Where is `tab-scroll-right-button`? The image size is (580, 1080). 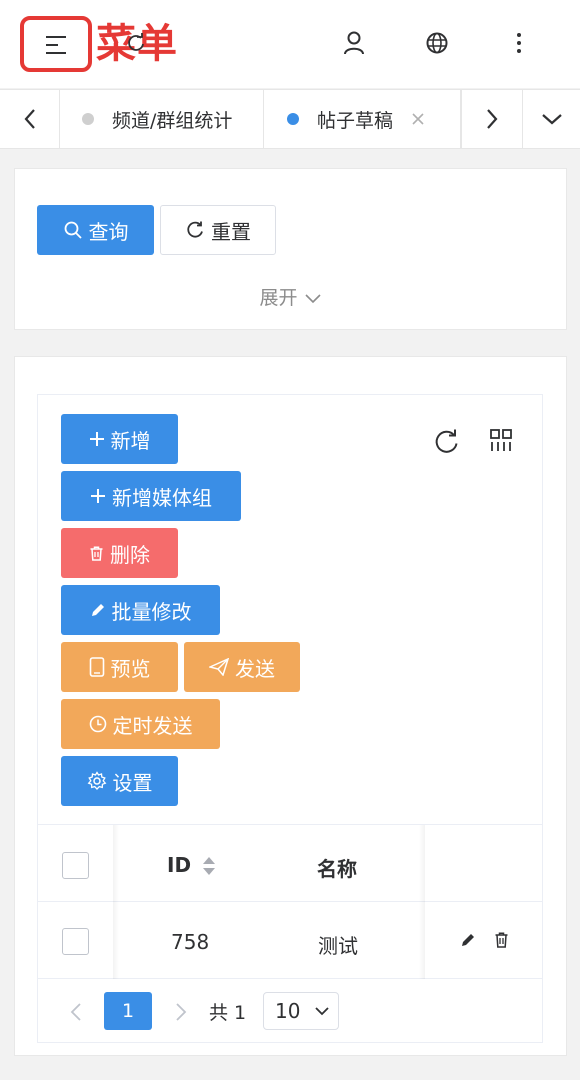 tab-scroll-right-button is located at coordinates (492, 119).